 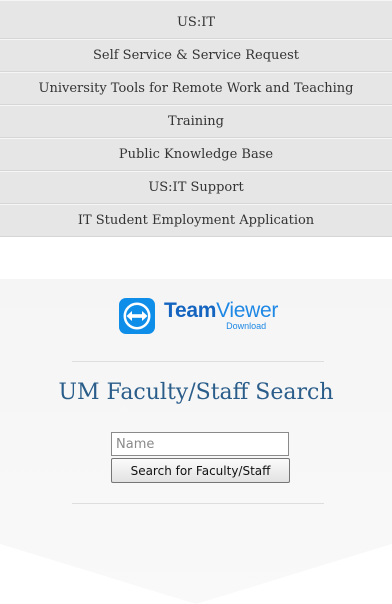 I want to click on nav-item-student-employment: IT Student Employment Application, so click(x=196, y=220).